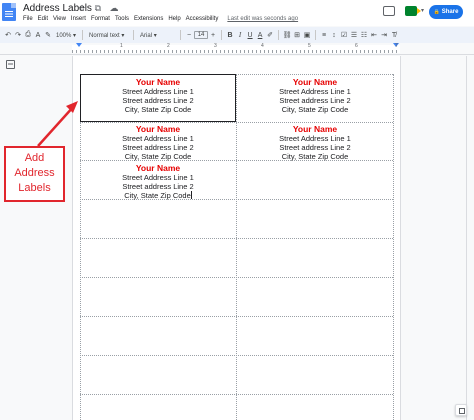 This screenshot has width=474, height=420. Describe the element at coordinates (384, 35) in the screenshot. I see `increase-indent-icon: ⇥` at that location.